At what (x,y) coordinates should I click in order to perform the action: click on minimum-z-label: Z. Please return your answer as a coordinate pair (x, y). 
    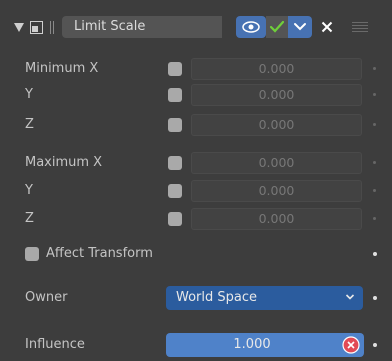
    Looking at the image, I should click on (29, 124).